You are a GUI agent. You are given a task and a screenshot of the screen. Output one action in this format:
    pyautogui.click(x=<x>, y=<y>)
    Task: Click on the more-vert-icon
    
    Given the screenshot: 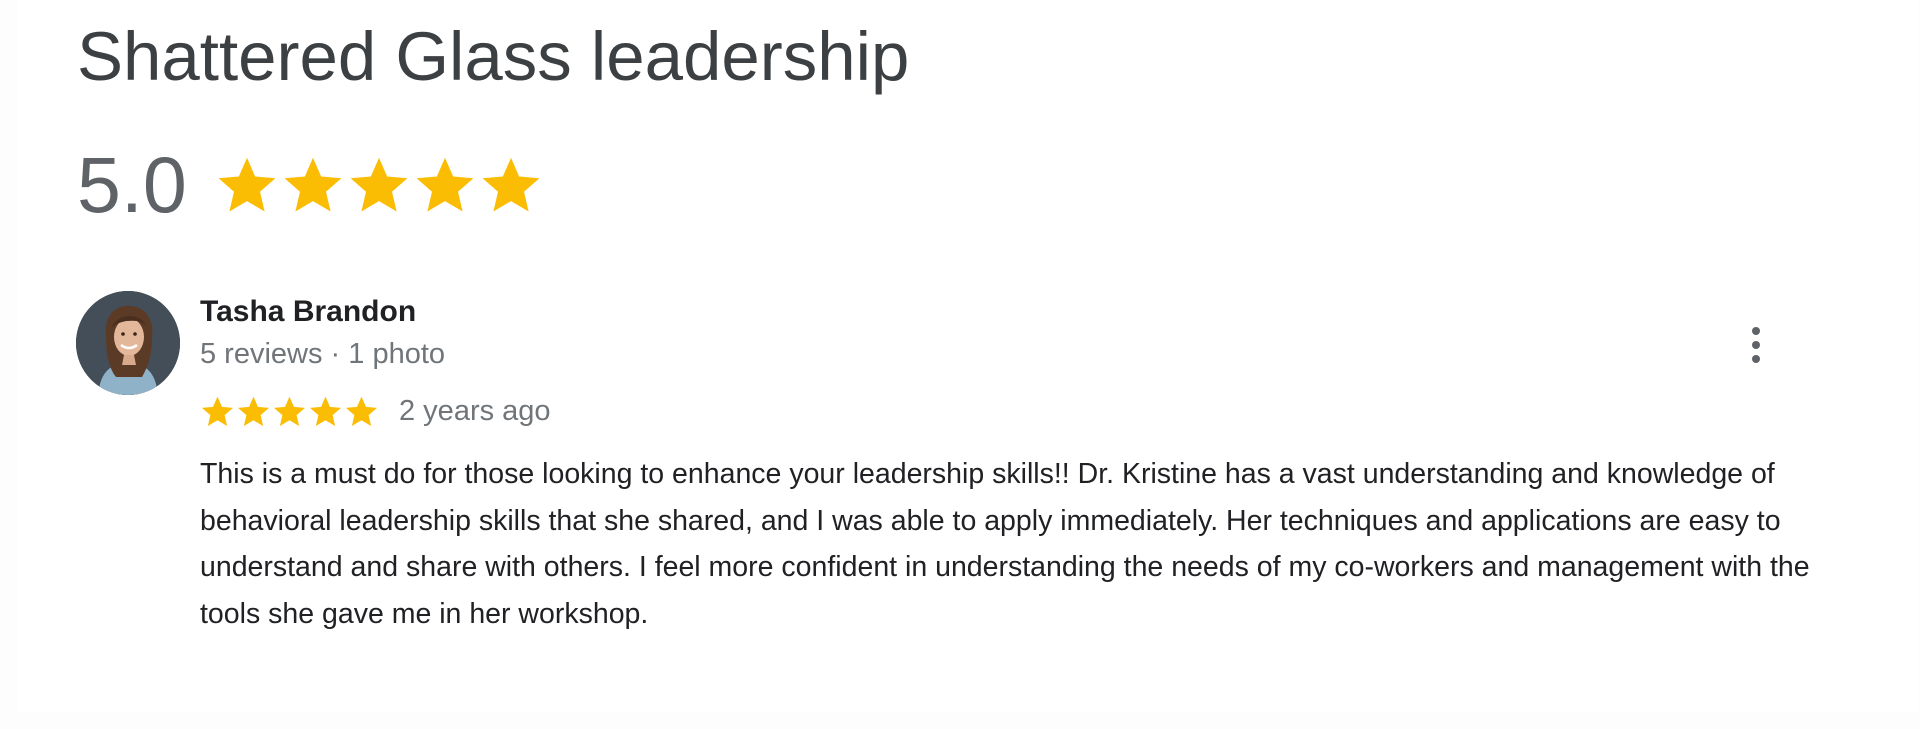 What is the action you would take?
    pyautogui.click(x=1756, y=345)
    